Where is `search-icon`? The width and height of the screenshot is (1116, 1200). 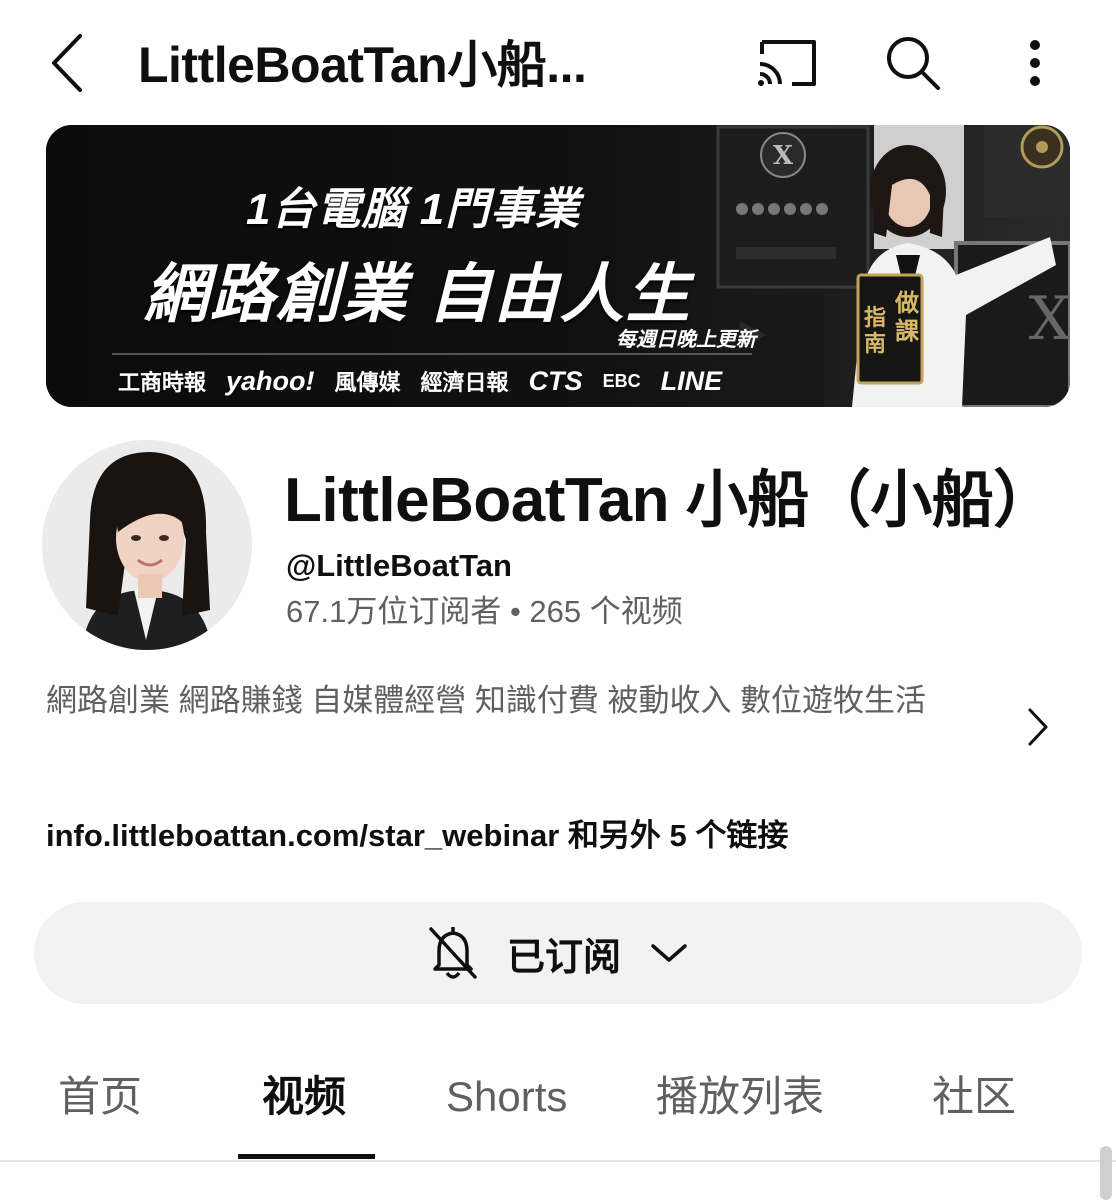
search-icon is located at coordinates (913, 63).